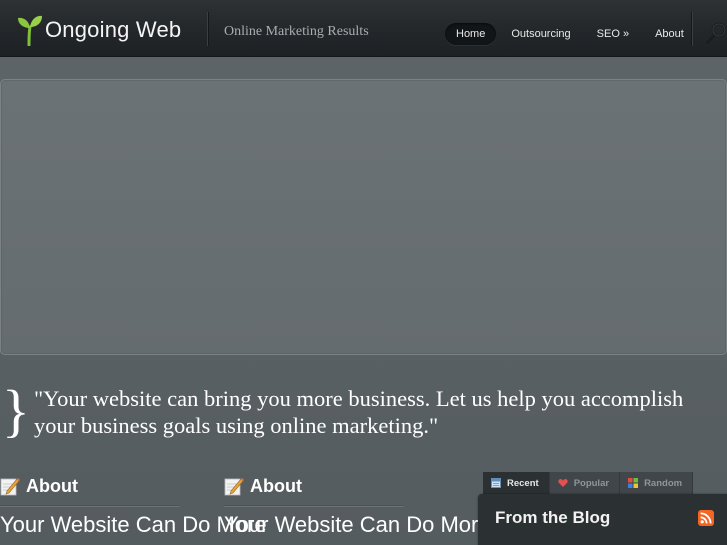  What do you see at coordinates (663, 483) in the screenshot?
I see `tab-label: Random` at bounding box center [663, 483].